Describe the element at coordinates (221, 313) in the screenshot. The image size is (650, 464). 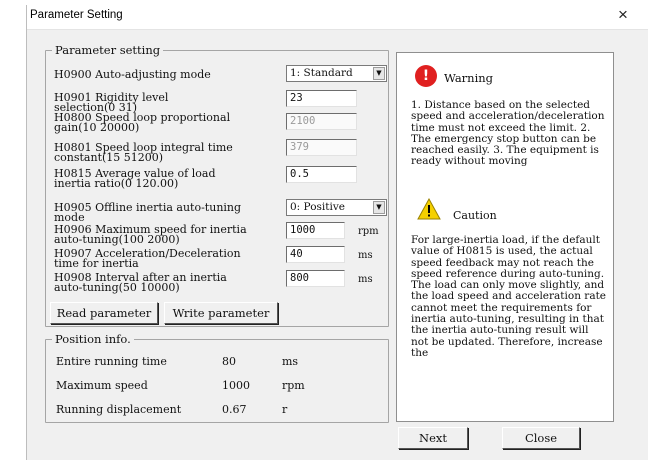
I see `write-parameter-button: Write parameter` at that location.